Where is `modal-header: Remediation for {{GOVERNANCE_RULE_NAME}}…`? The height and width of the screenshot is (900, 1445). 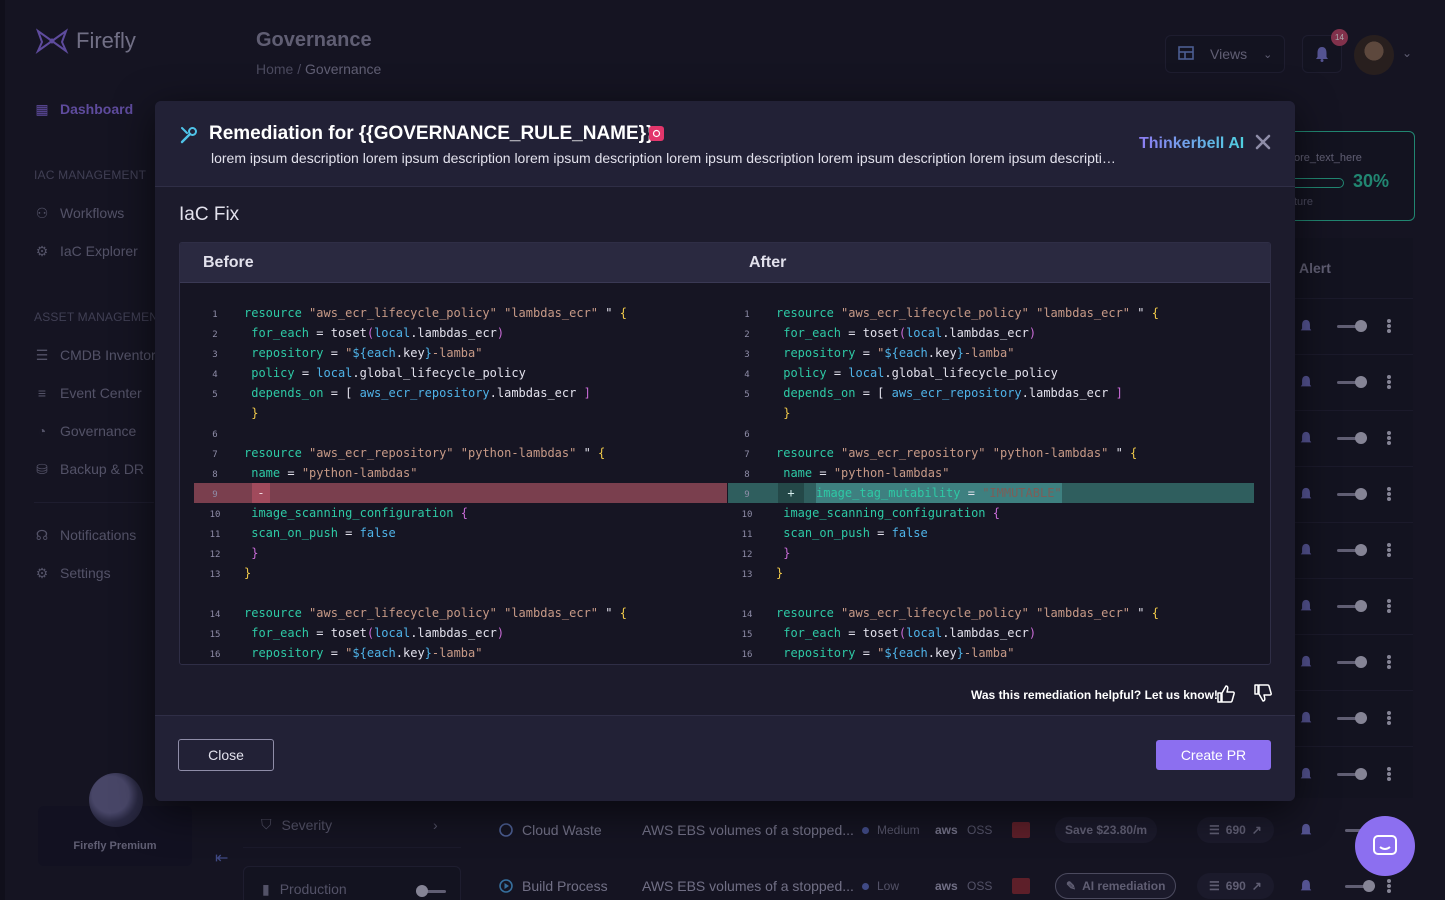
modal-header: Remediation for {{GOVERNANCE_RULE_NAME}}… is located at coordinates (725, 144).